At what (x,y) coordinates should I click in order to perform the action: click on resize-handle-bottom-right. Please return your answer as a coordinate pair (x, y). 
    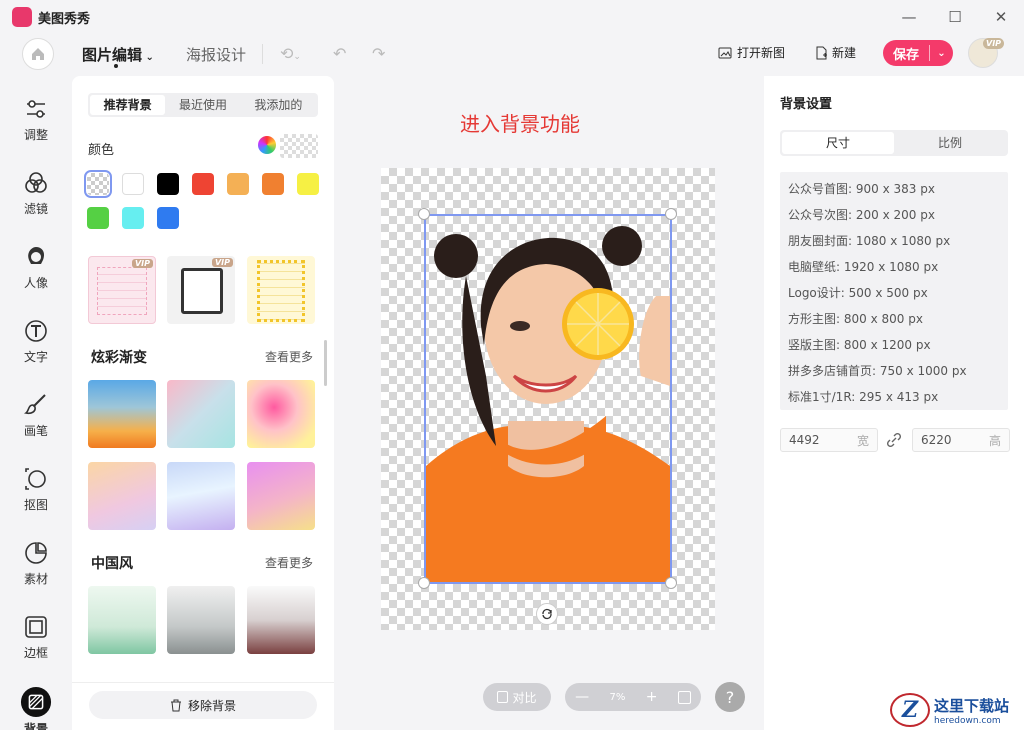
    Looking at the image, I should click on (671, 583).